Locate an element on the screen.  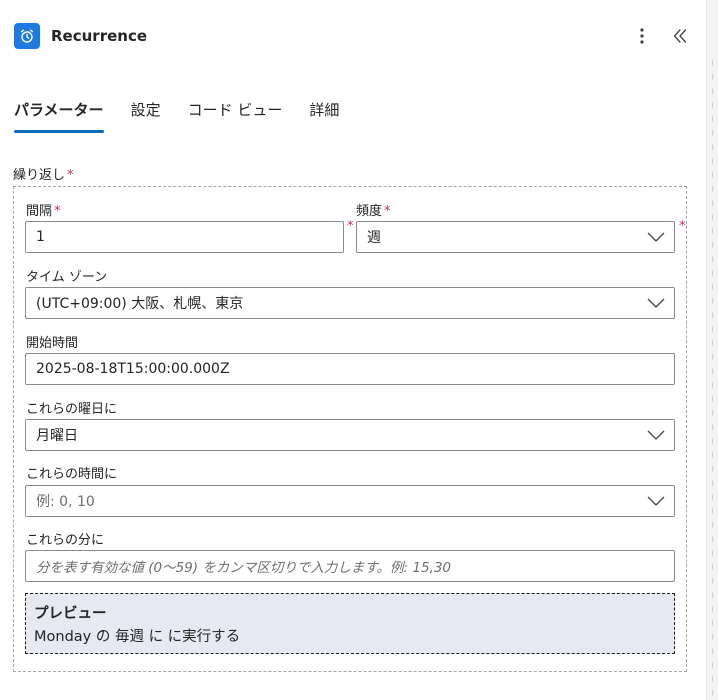
panel-header: Recurrence is located at coordinates (354, 36).